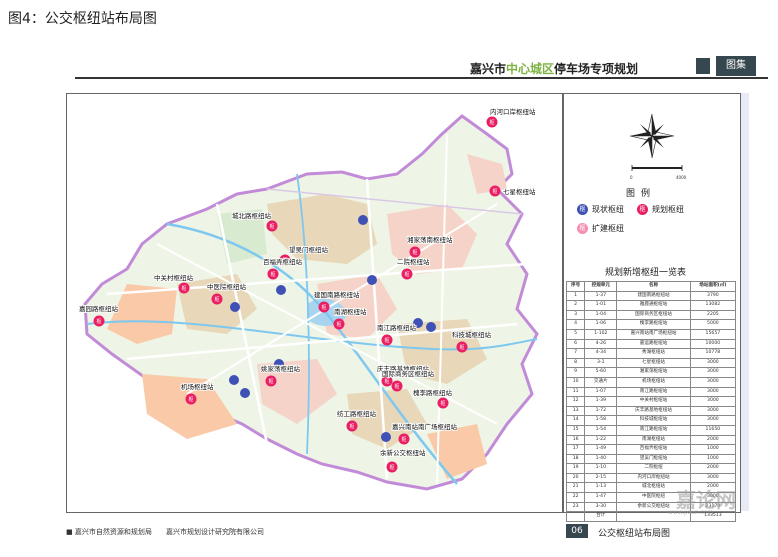  Describe the element at coordinates (174, 277) in the screenshot. I see `station-label: 中关村枢纽站` at that location.